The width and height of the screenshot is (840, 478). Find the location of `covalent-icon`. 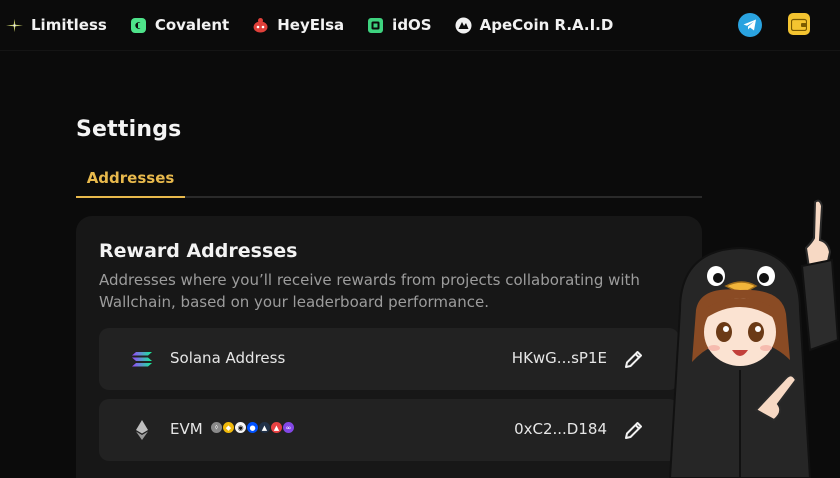

covalent-icon is located at coordinates (138, 25).